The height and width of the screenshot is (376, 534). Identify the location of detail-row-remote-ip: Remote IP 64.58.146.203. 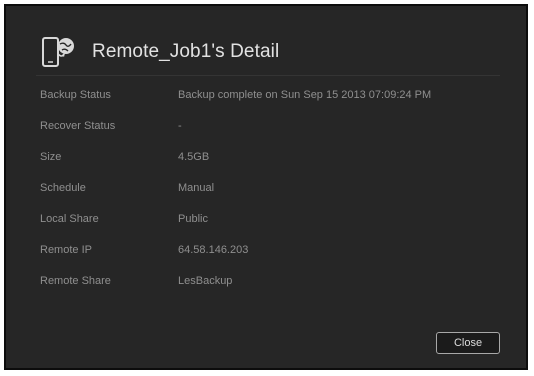
(270, 252).